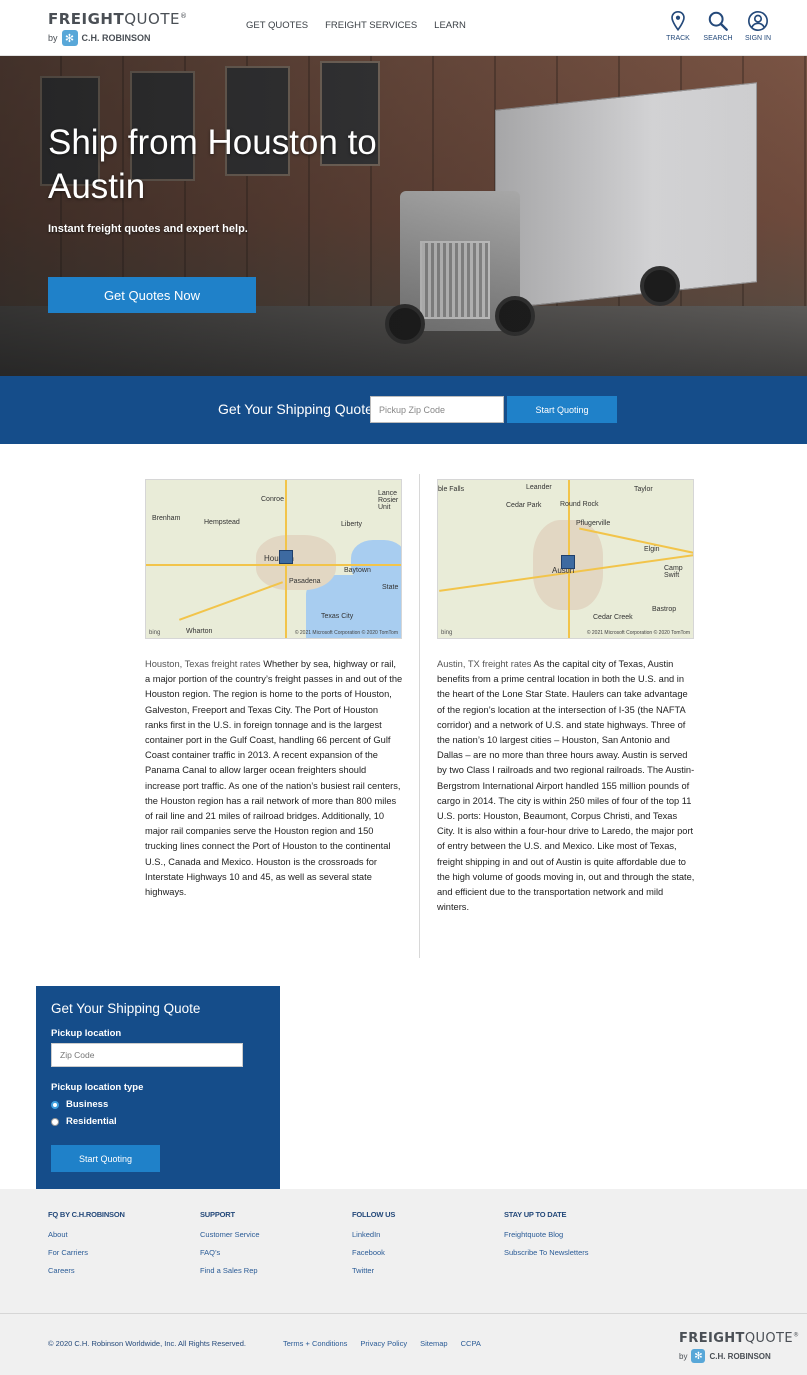 The width and height of the screenshot is (807, 1375). Describe the element at coordinates (652, 549) in the screenshot. I see `map-label: Elgin` at that location.